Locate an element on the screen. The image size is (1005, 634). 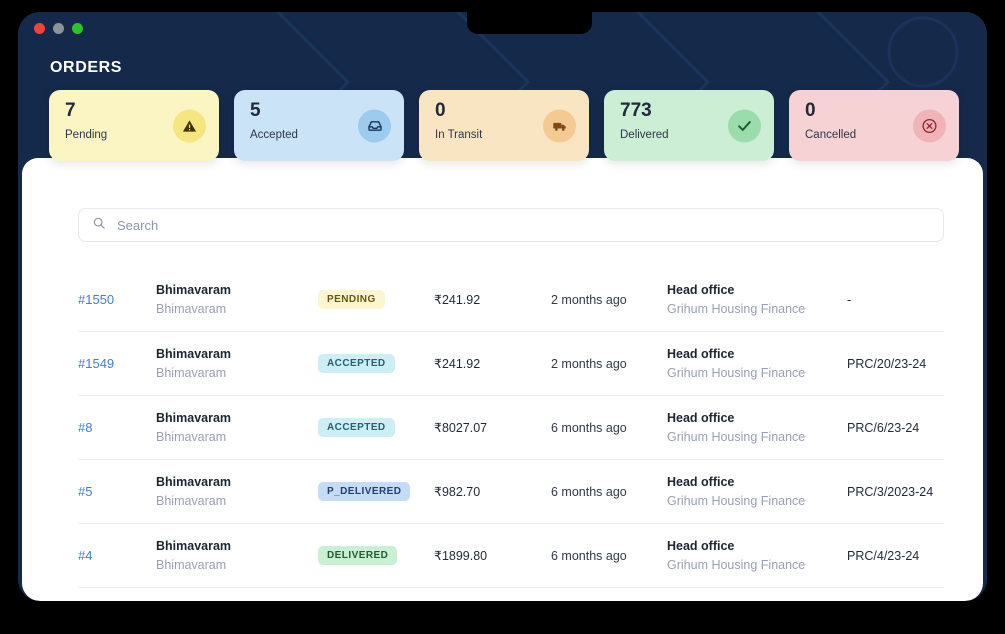
close-window-button is located at coordinates (39, 28).